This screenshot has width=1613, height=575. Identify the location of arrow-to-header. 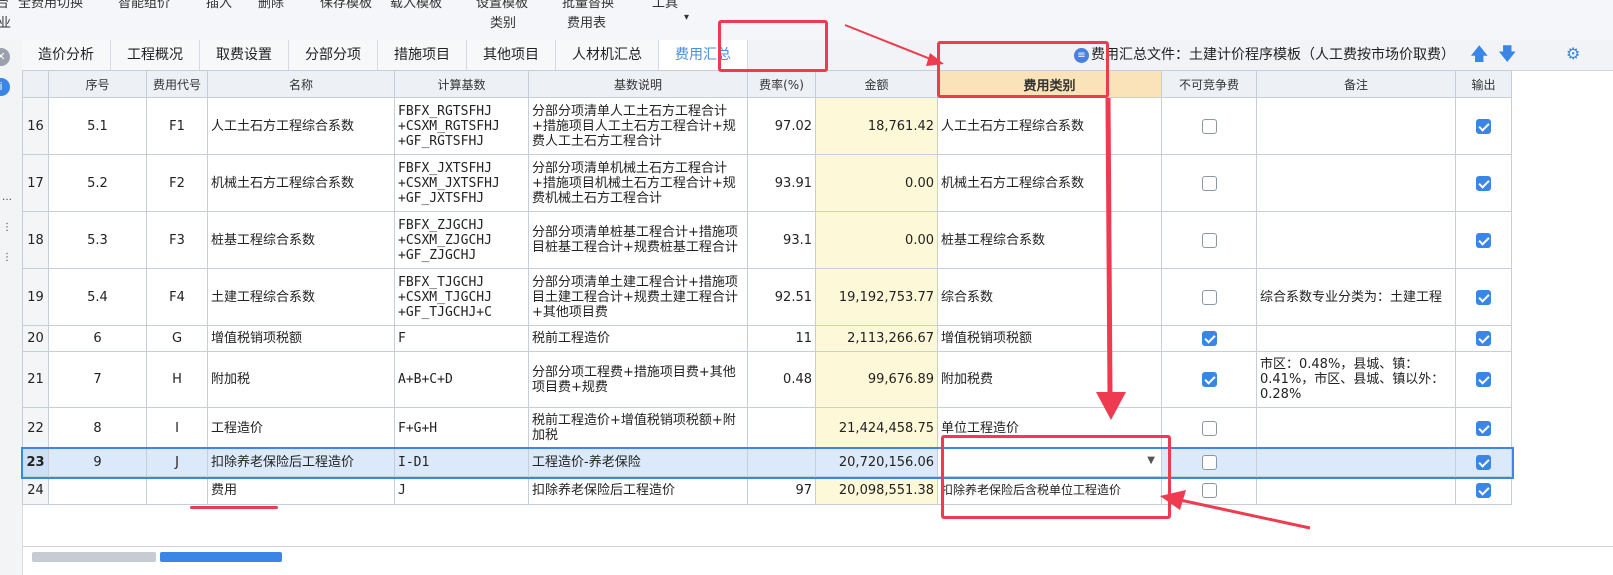
(891, 43).